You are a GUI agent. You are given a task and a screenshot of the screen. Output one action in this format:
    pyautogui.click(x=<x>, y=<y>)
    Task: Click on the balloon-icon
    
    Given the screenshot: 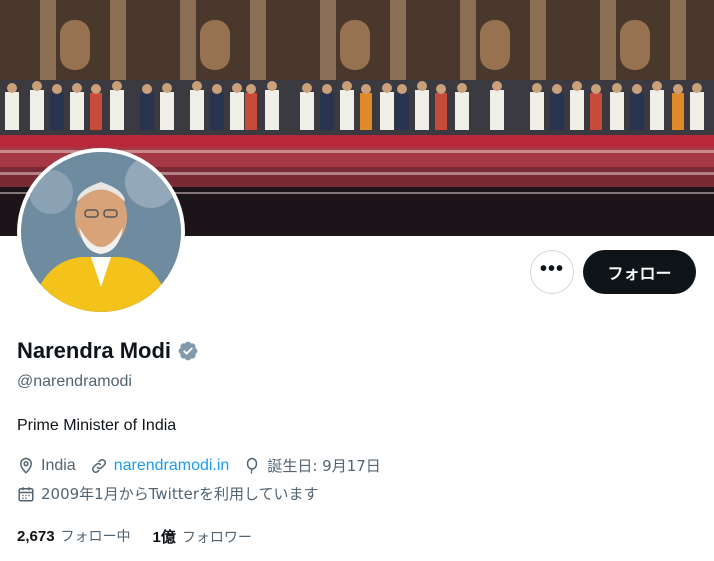 What is the action you would take?
    pyautogui.click(x=252, y=465)
    